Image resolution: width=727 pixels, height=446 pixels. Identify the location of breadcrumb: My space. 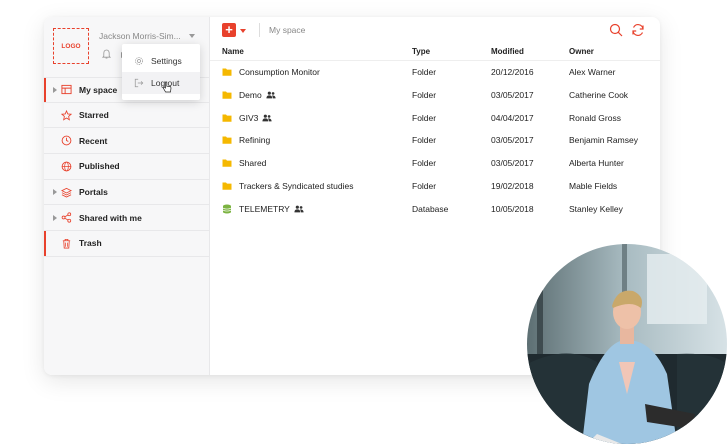
(287, 30).